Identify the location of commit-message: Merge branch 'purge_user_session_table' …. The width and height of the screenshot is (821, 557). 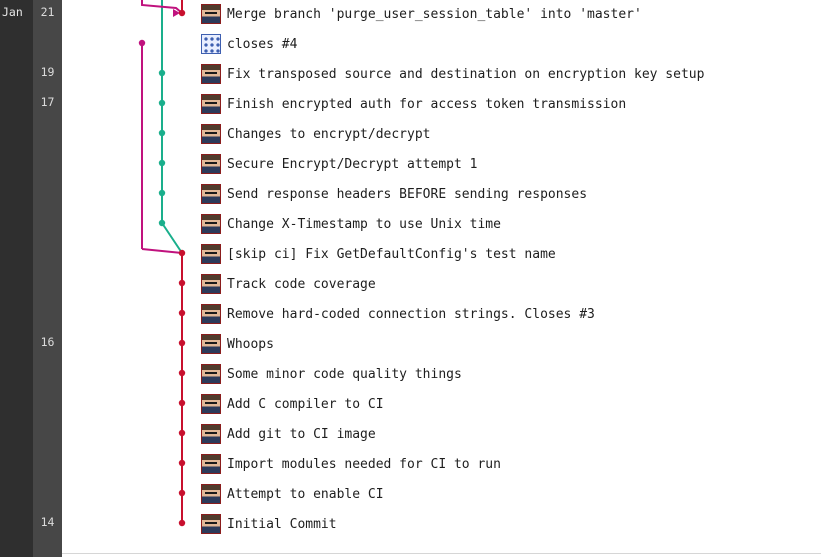
(434, 14).